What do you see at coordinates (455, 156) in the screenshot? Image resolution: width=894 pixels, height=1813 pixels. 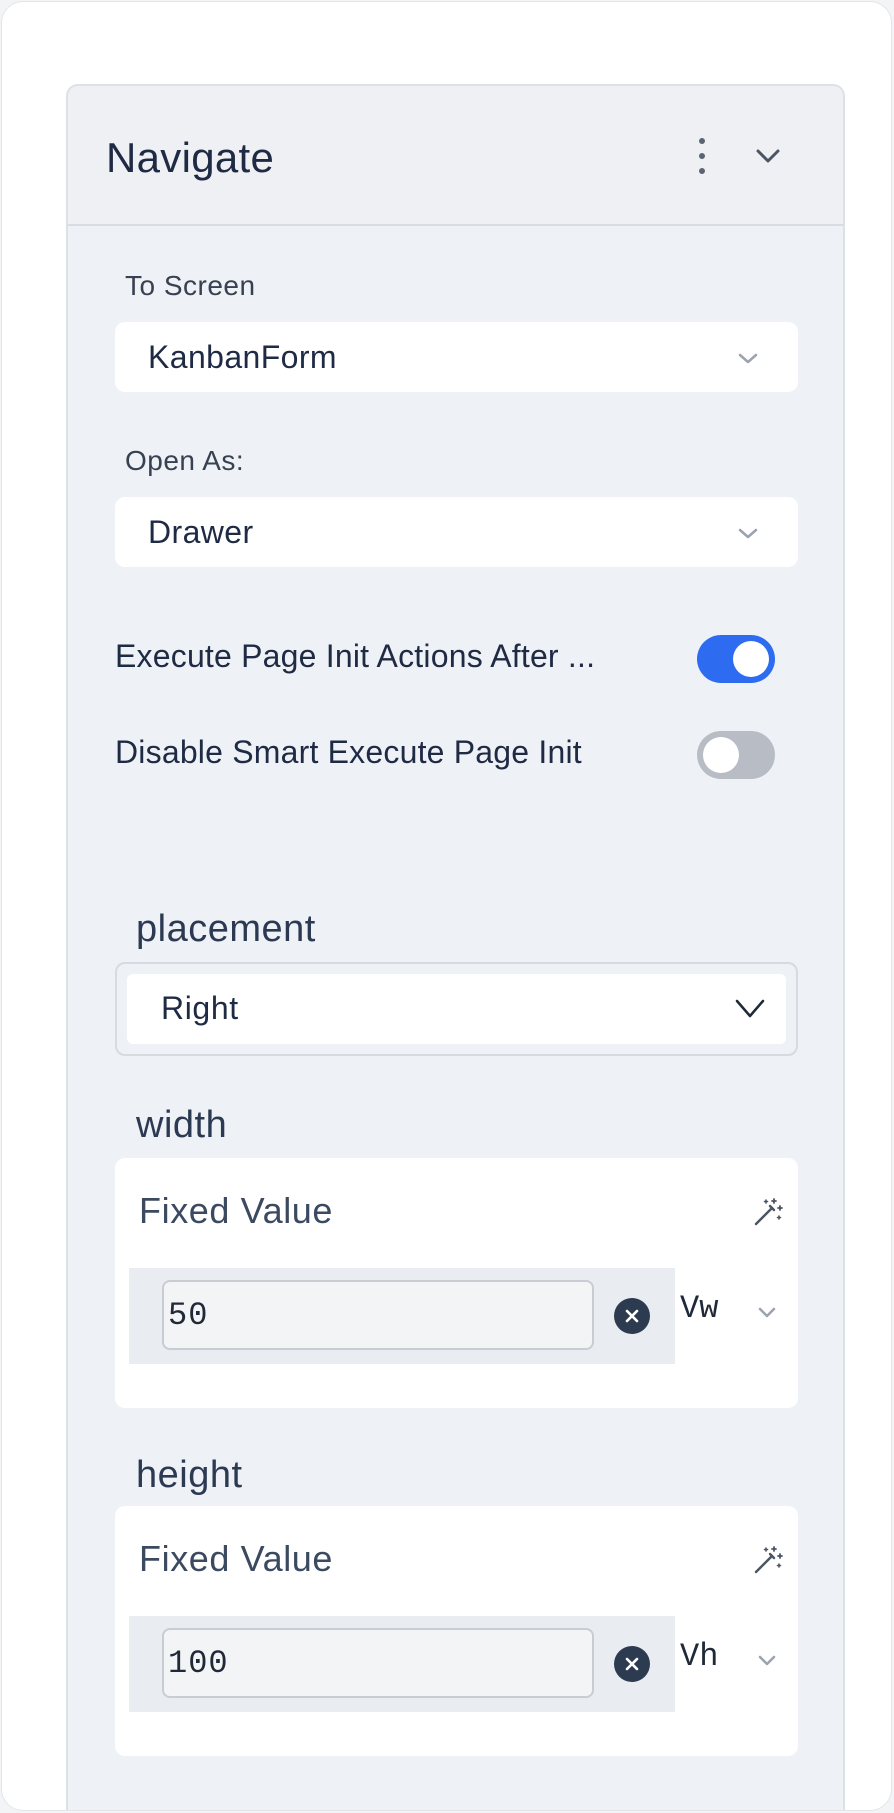 I see `panel-header: Navigate` at bounding box center [455, 156].